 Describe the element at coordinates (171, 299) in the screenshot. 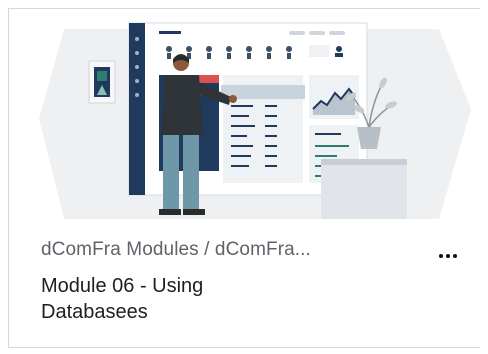

I see `course-title: Module 06 - Using Databasees` at that location.